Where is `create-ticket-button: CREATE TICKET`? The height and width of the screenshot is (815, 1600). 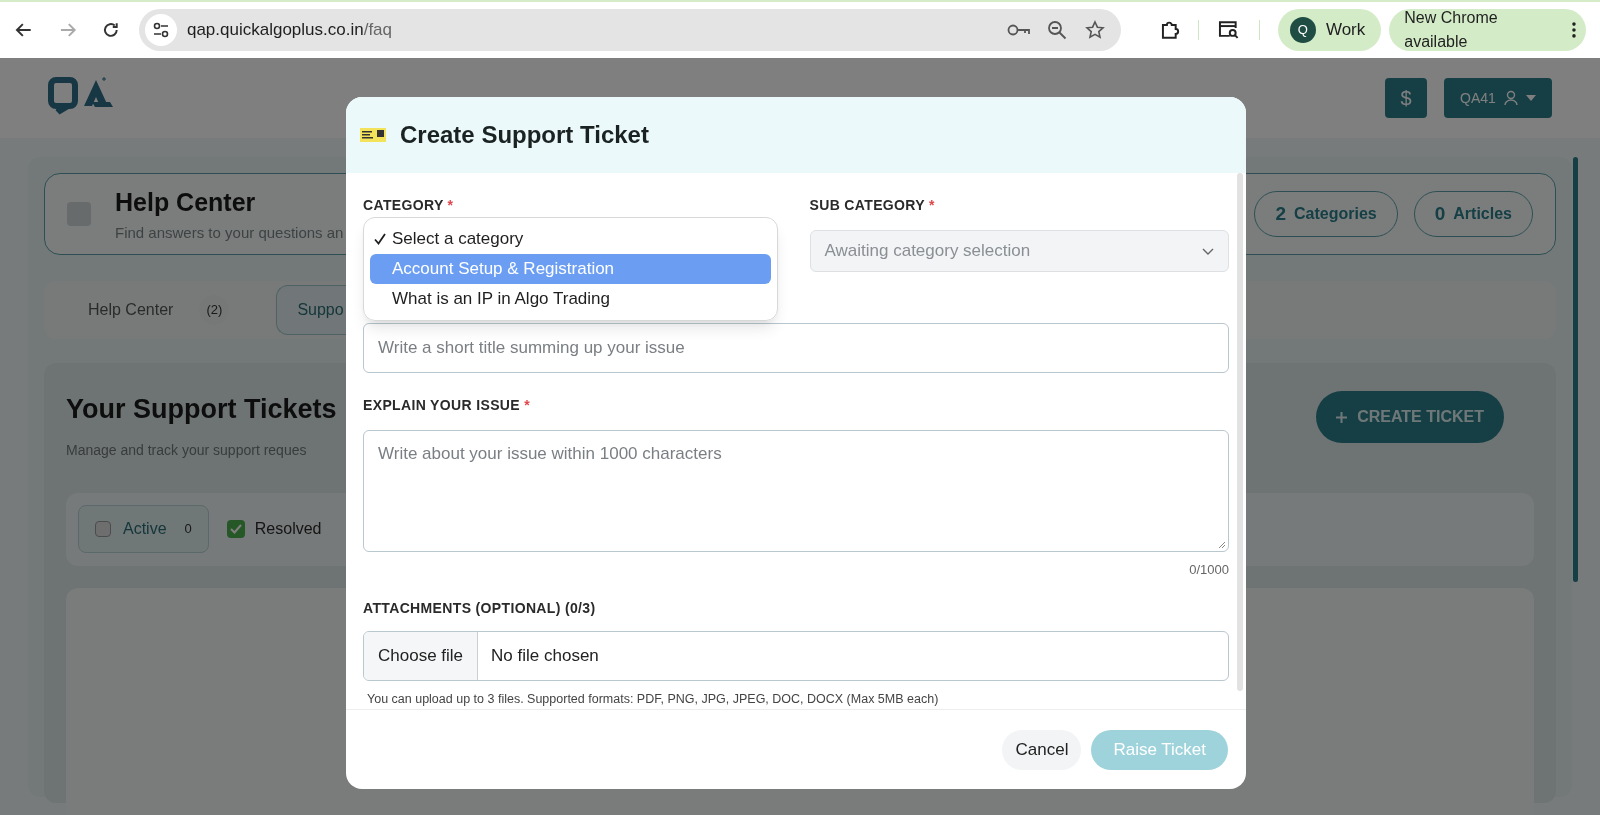 create-ticket-button: CREATE TICKET is located at coordinates (1410, 417).